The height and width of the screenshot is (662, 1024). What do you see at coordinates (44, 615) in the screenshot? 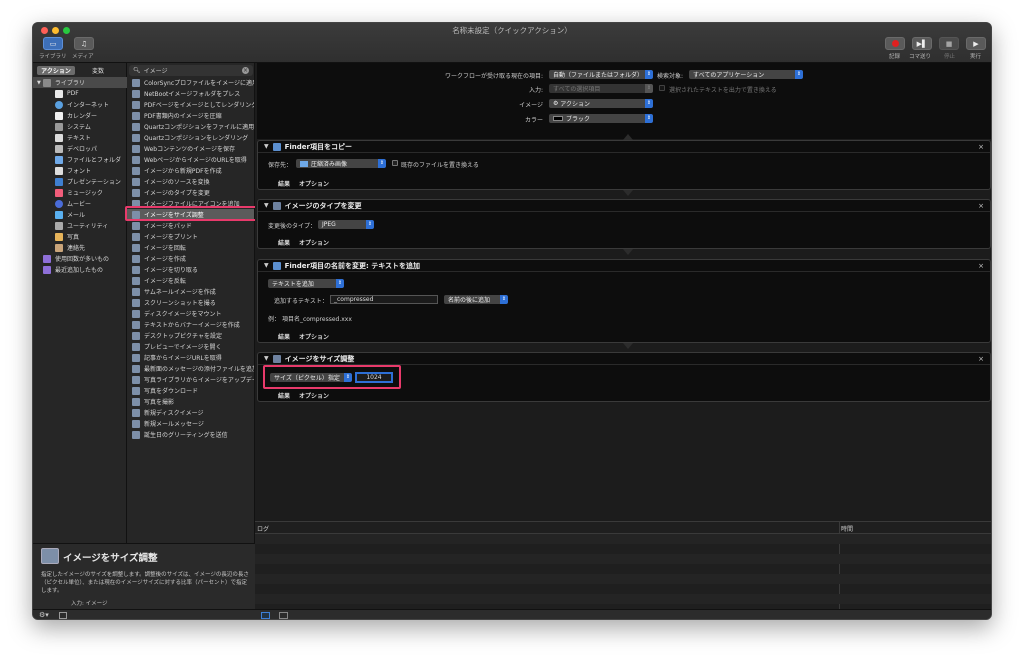
I see `gear-icon: ⚙︎▾` at bounding box center [44, 615].